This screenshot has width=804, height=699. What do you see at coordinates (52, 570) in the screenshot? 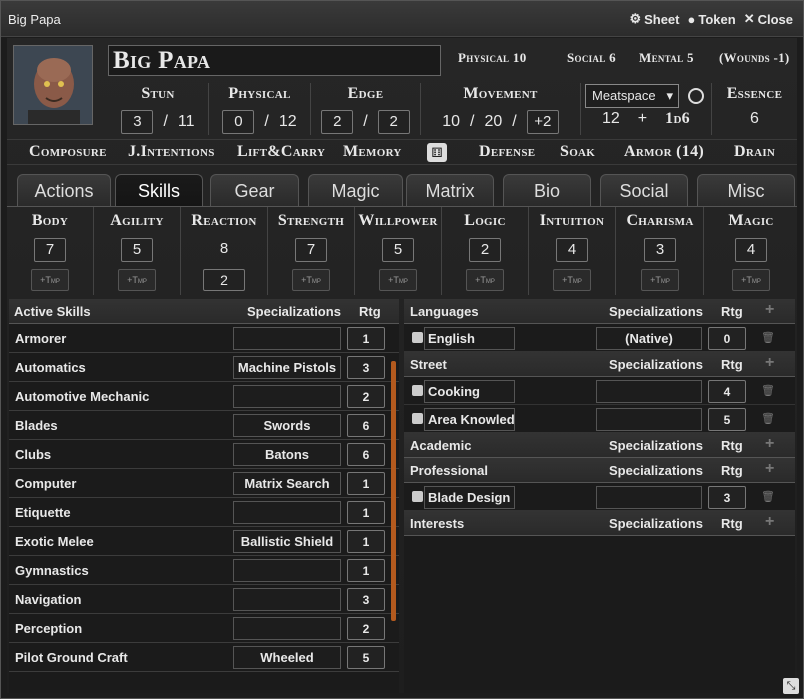
I see `skill-name: Gymnastics` at bounding box center [52, 570].